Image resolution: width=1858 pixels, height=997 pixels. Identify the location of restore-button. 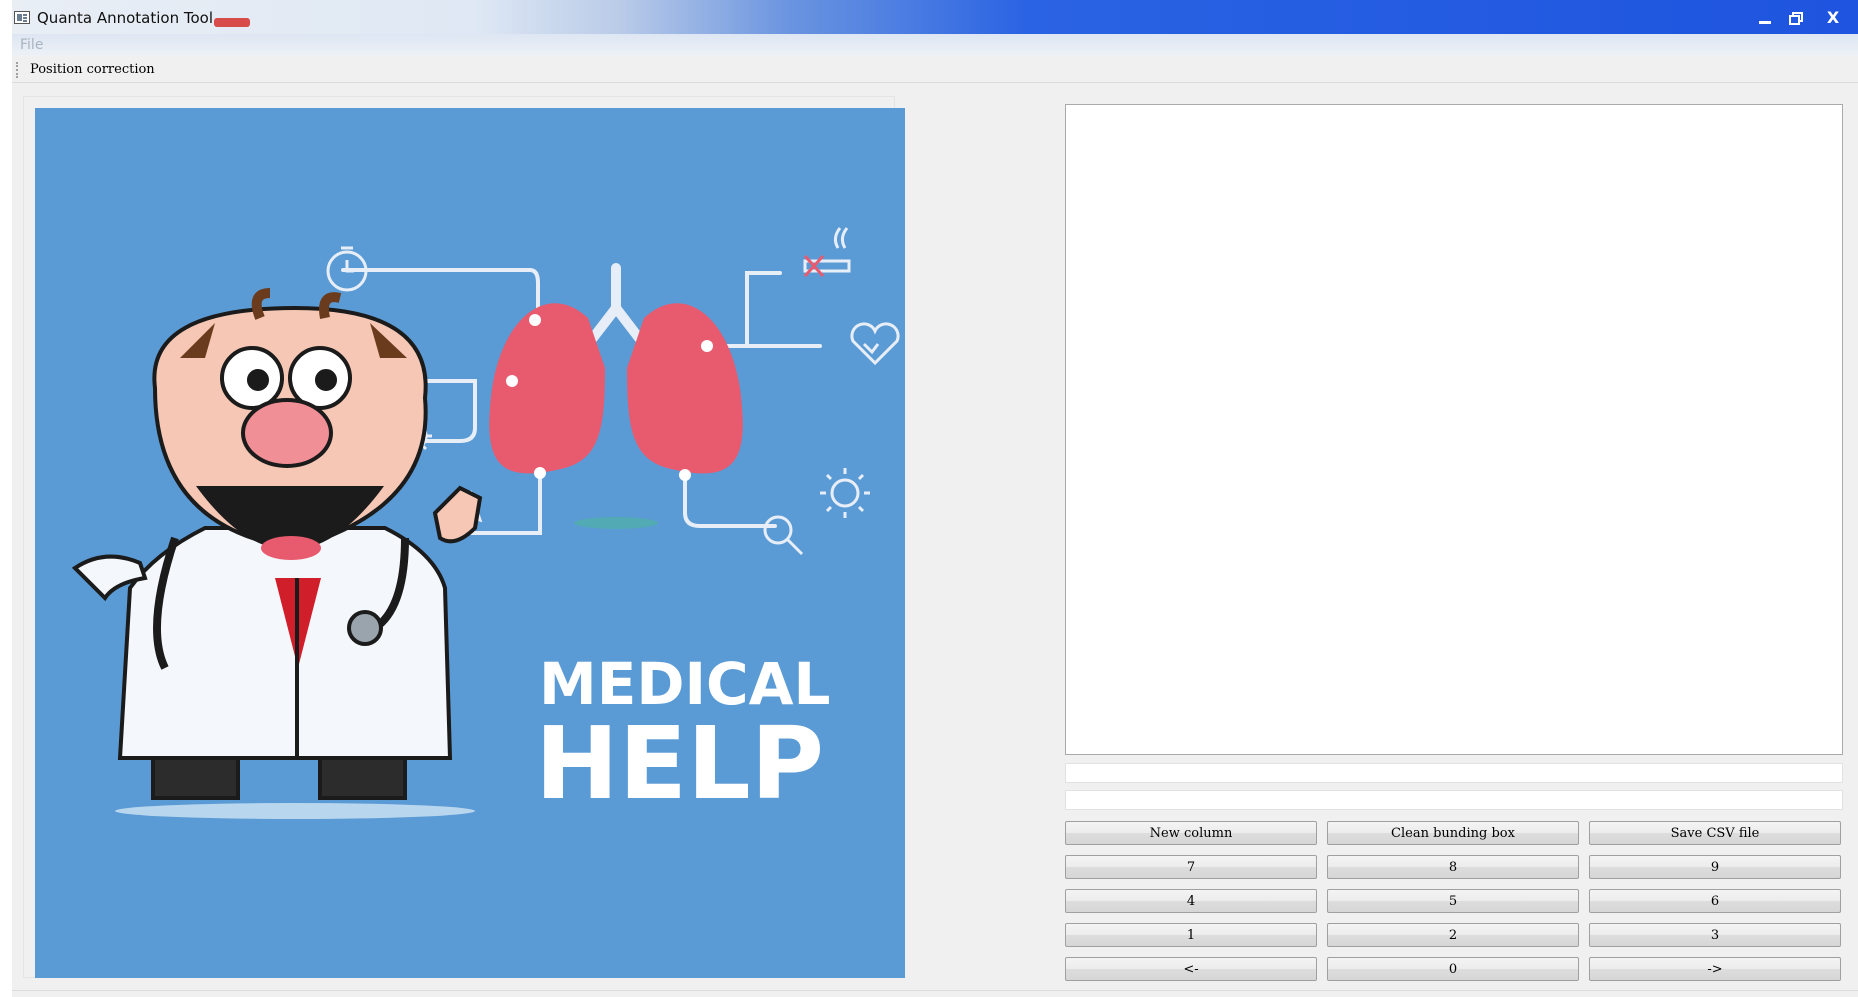
(1797, 18).